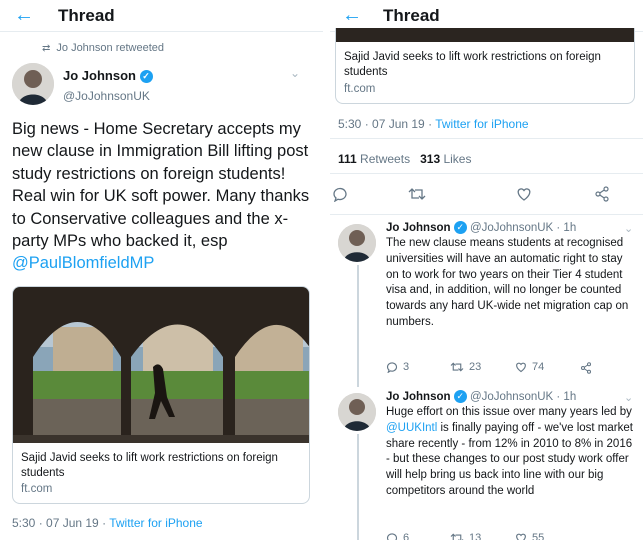  What do you see at coordinates (529, 367) in the screenshot?
I see `like-action: 74` at bounding box center [529, 367].